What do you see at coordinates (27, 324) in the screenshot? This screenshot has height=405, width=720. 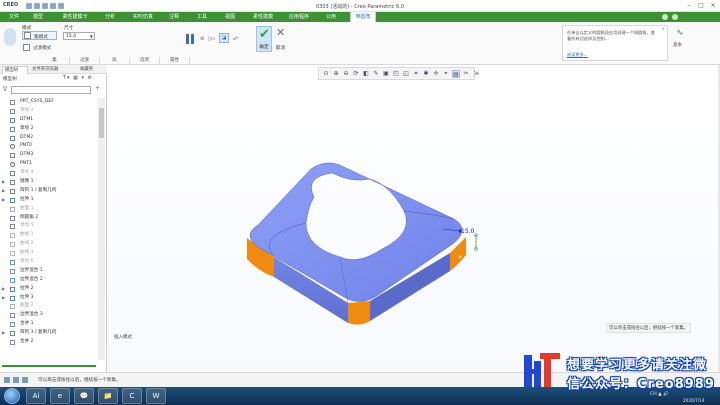 I see `tree-item-label: 合并 1` at bounding box center [27, 324].